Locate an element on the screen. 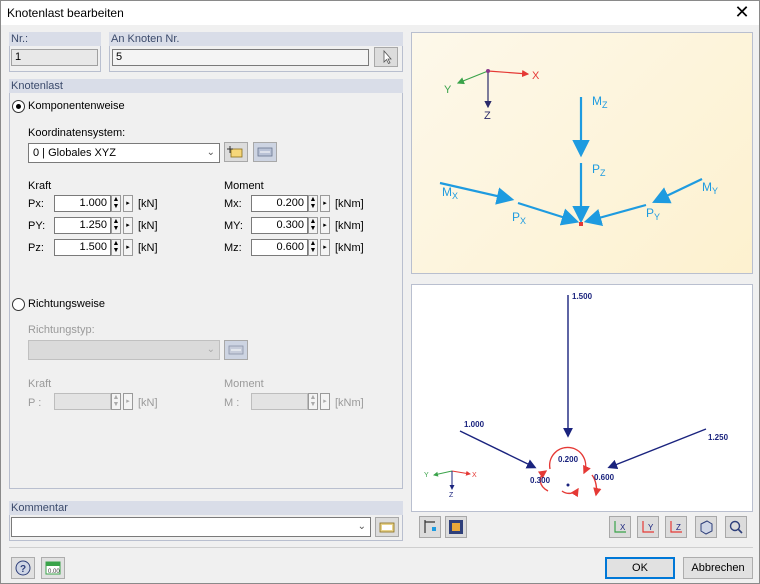 The width and height of the screenshot is (760, 584). my-value: 0.300 is located at coordinates (540, 480).